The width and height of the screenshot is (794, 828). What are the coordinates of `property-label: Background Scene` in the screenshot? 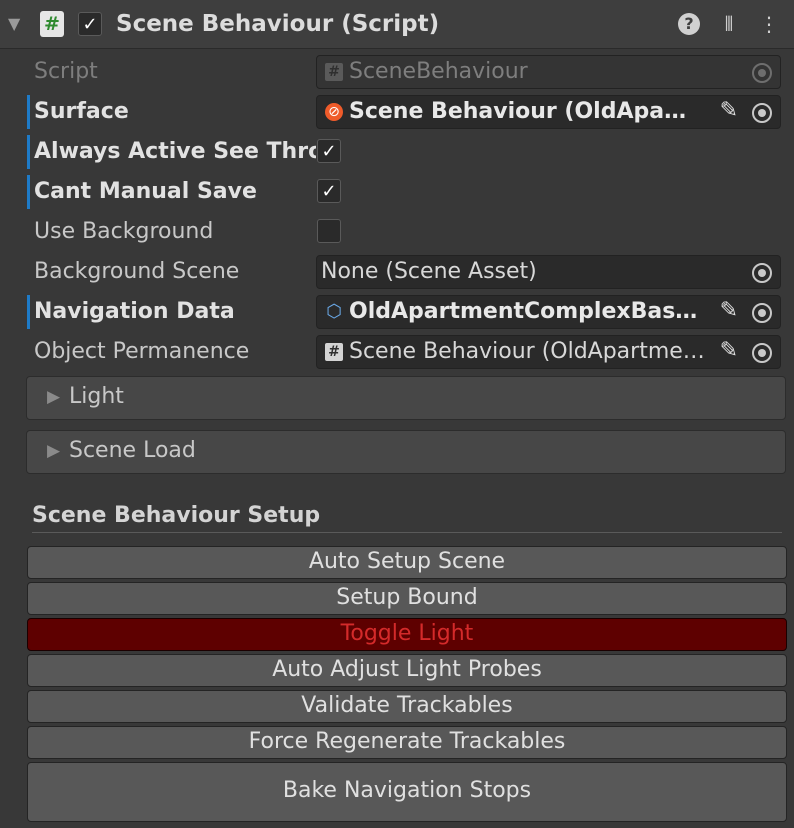 It's located at (137, 271).